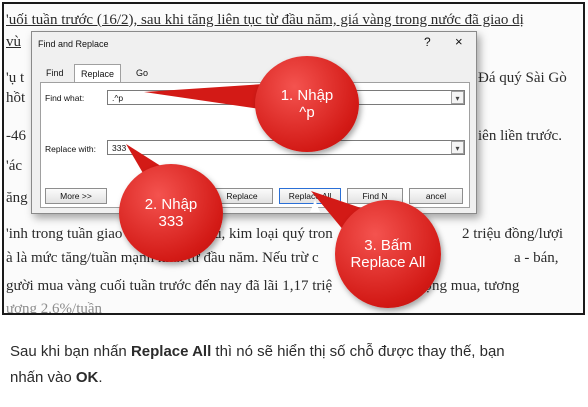  Describe the element at coordinates (13, 42) in the screenshot. I see `doc-line: vù` at that location.